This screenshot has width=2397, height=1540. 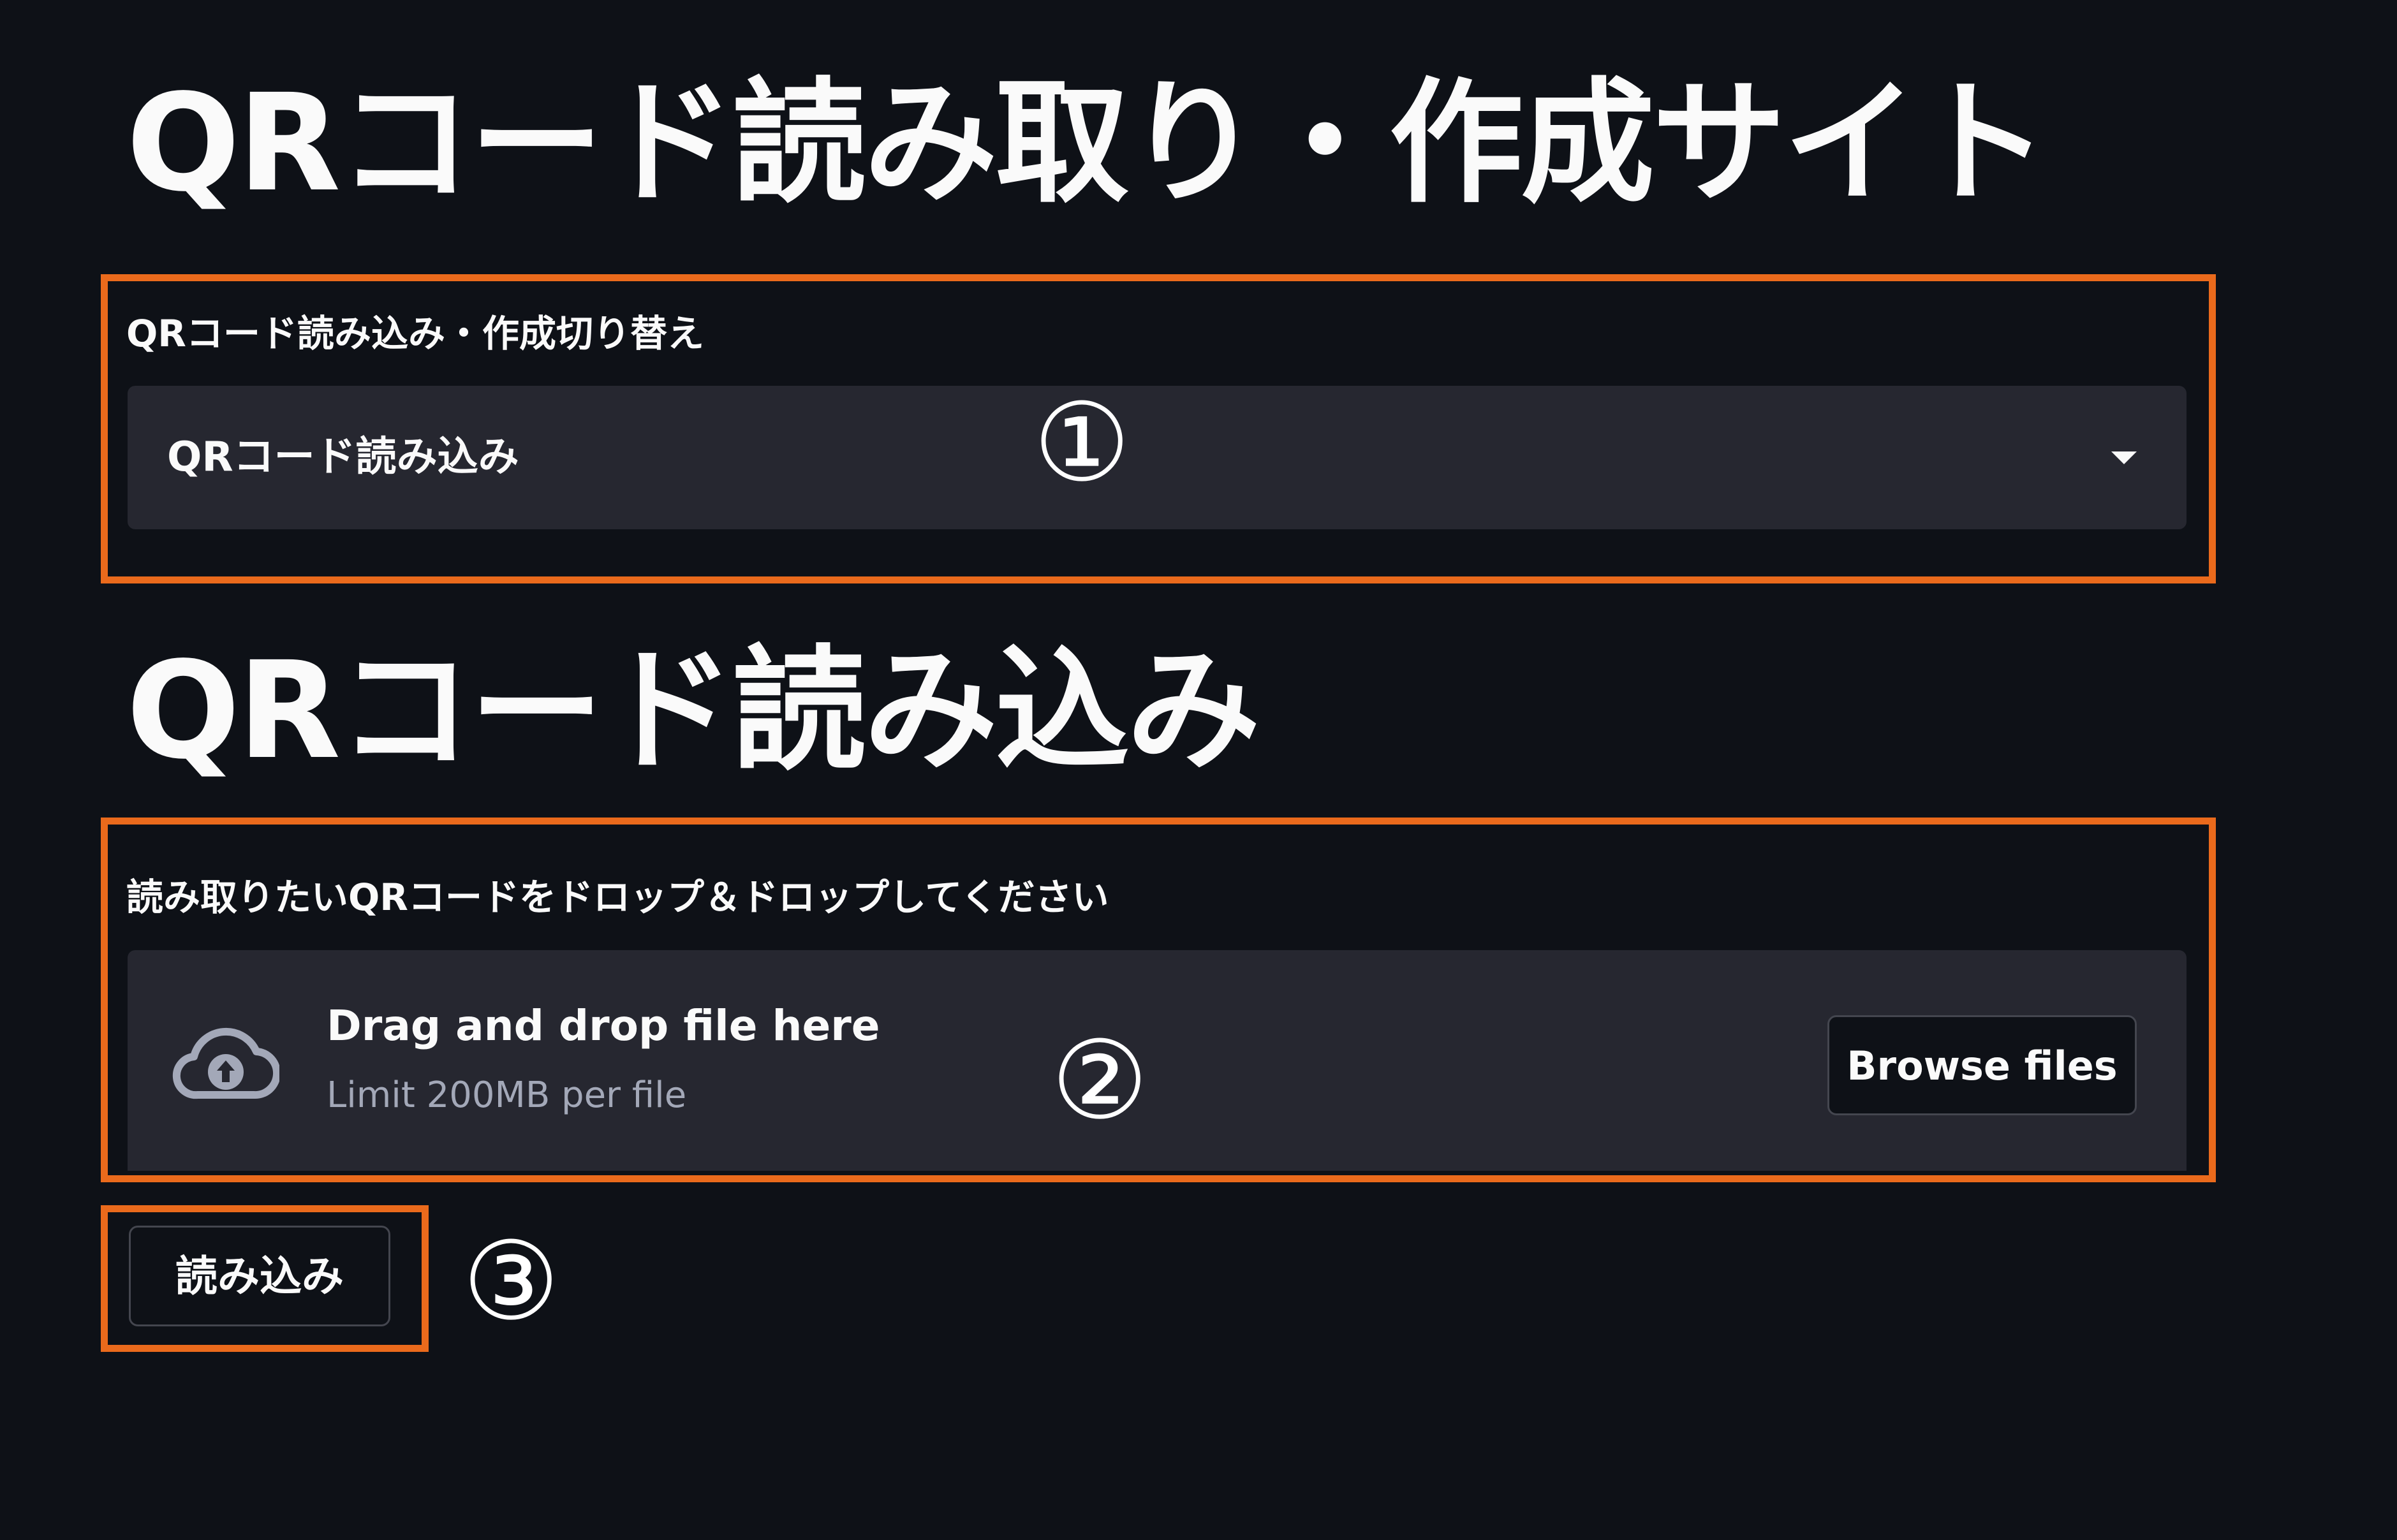 What do you see at coordinates (693, 711) in the screenshot?
I see `section-title: QRコード読み込み` at bounding box center [693, 711].